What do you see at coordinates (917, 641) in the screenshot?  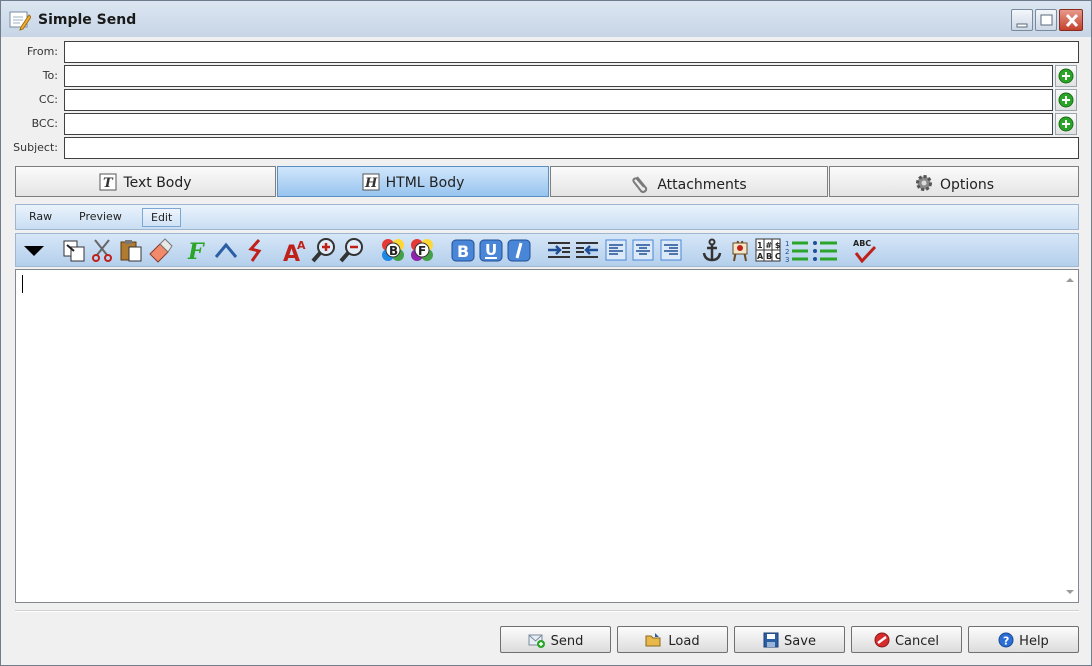 I see `cancel-label: Cancel` at bounding box center [917, 641].